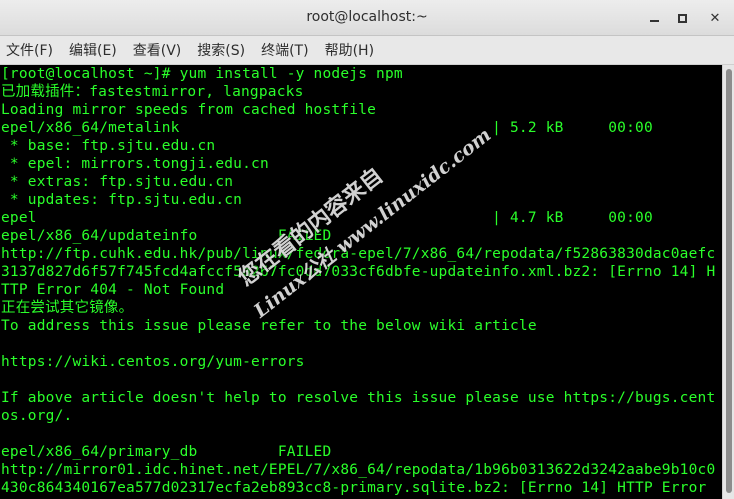  I want to click on title-bar: root@localhost:~ ✕, so click(367, 18).